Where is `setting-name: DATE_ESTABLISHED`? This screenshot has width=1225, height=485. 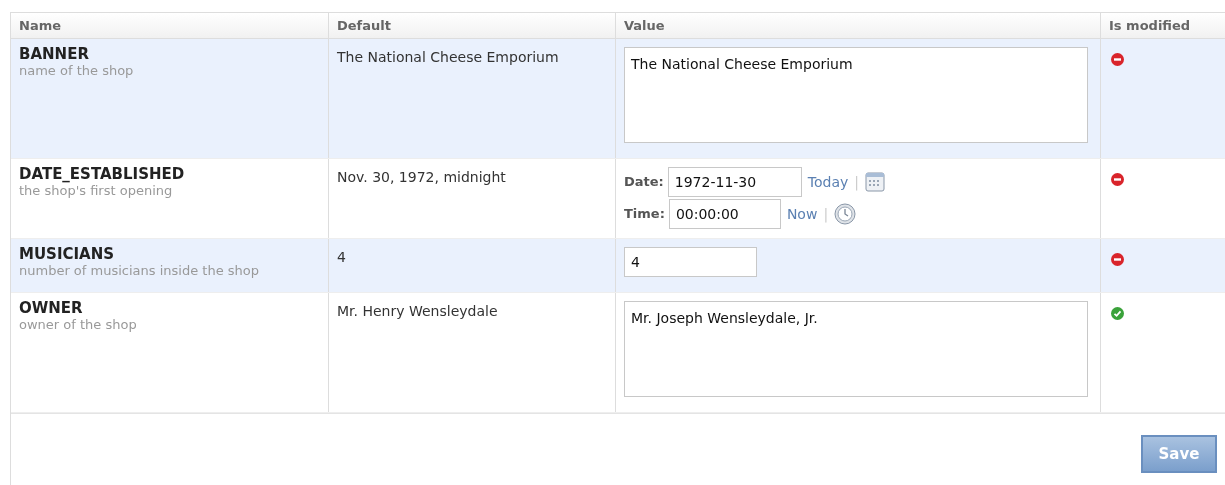 setting-name: DATE_ESTABLISHED is located at coordinates (102, 174).